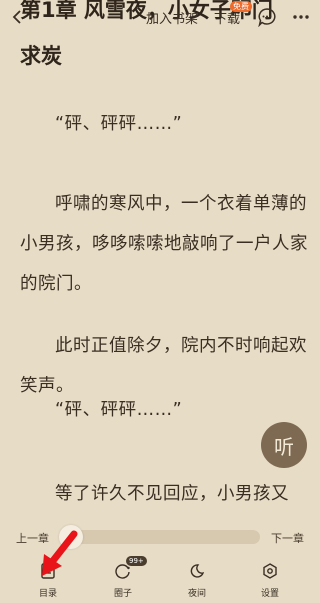  What do you see at coordinates (241, 6) in the screenshot?
I see `free-badge: 免费` at bounding box center [241, 6].